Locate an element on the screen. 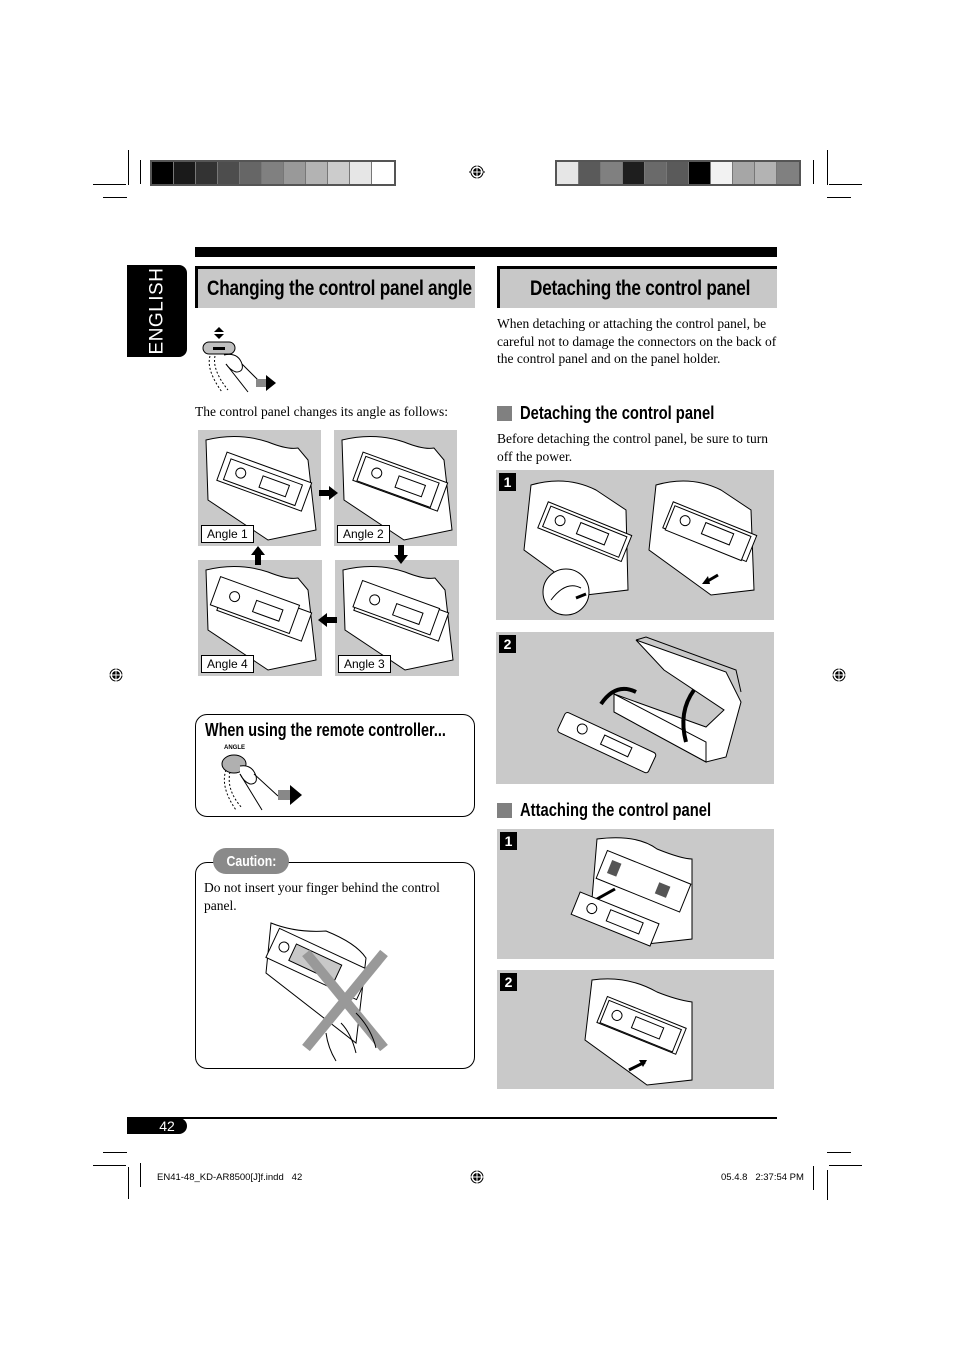 Image resolution: width=954 pixels, height=1351 pixels. attach-step-1-panel: 1 is located at coordinates (635, 894).